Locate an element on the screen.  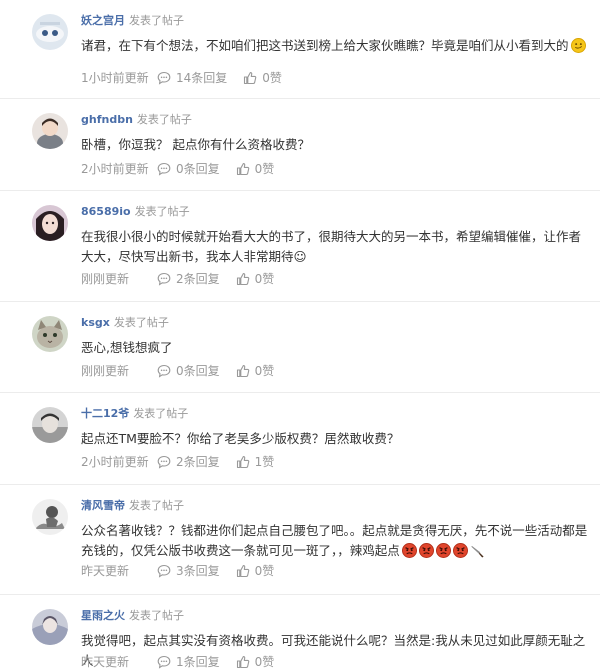
like-count: 1赞 is located at coordinates (264, 462).